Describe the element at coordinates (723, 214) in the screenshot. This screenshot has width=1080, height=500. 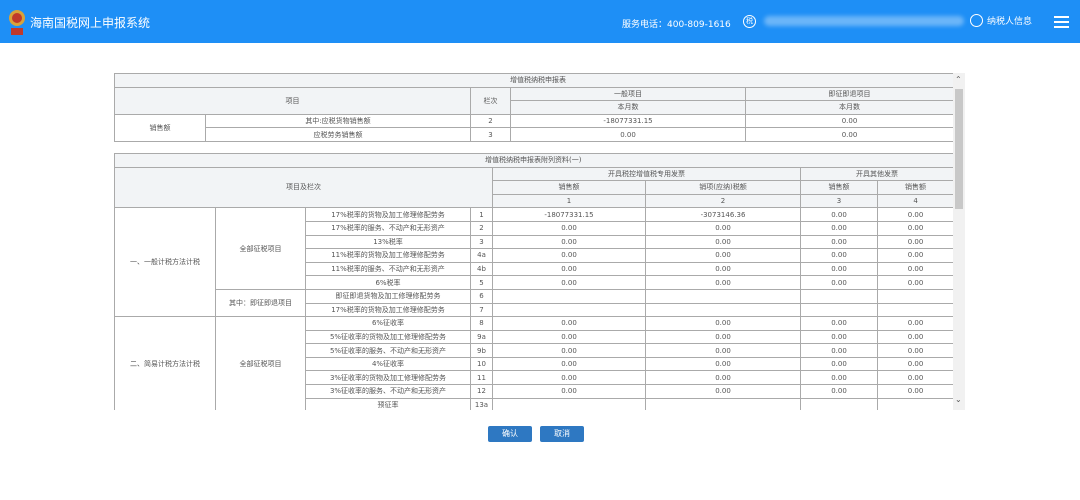
I see `cell-value: -3073146.36` at that location.